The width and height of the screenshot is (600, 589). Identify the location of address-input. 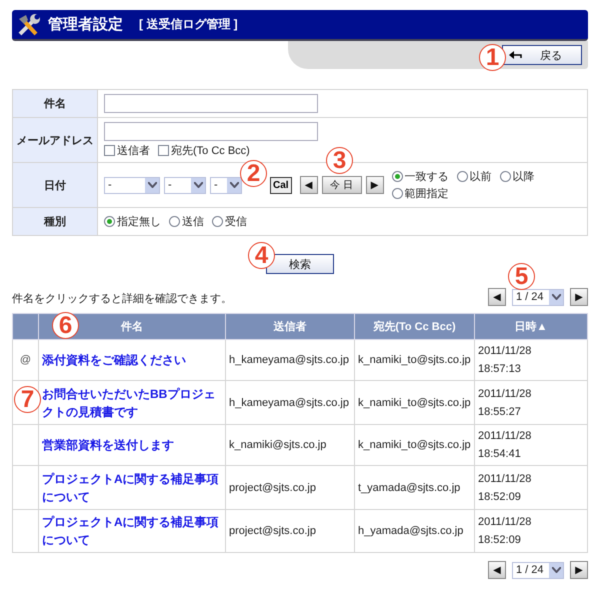
(211, 131).